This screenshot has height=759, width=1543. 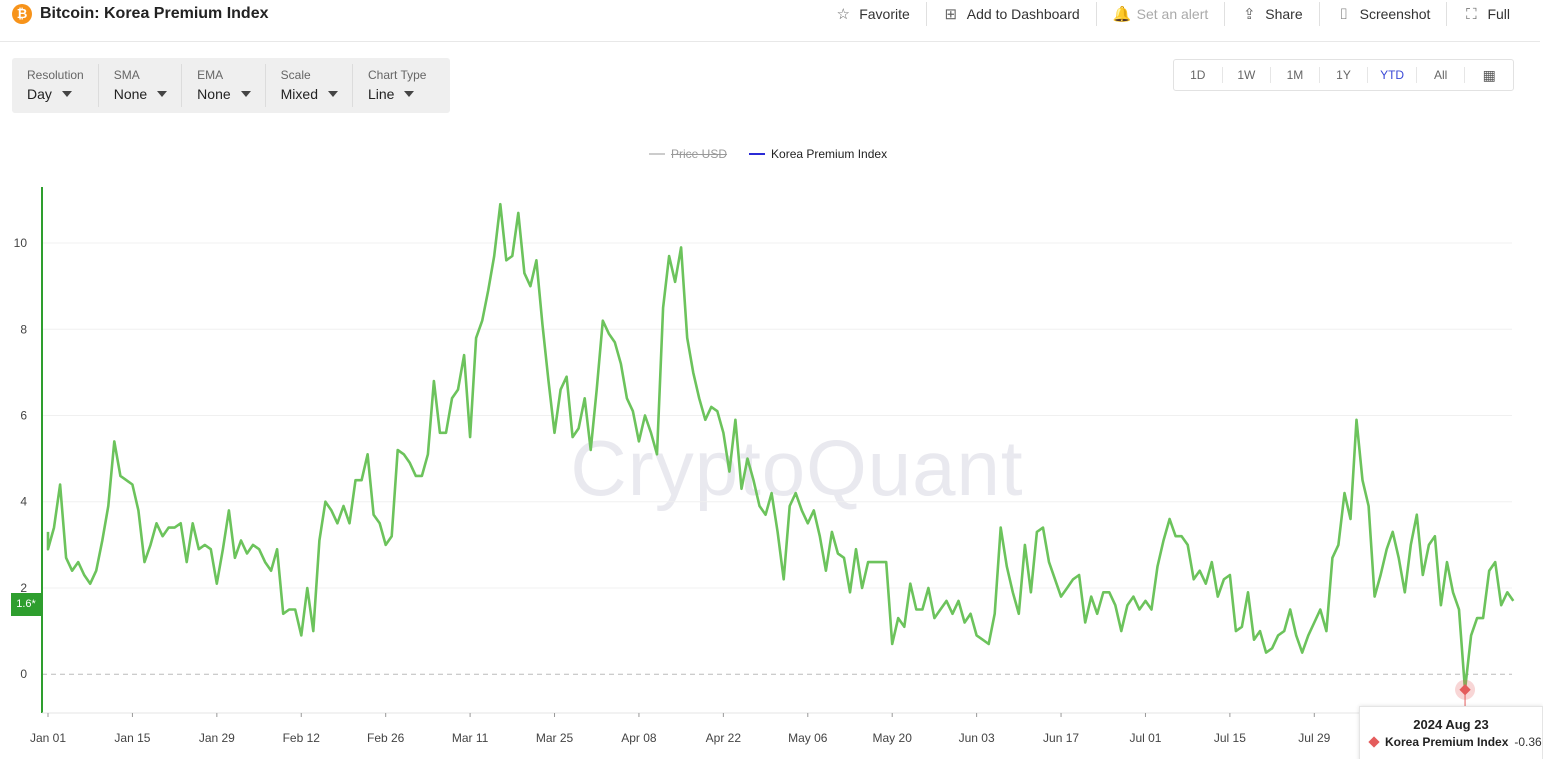 I want to click on diamond-marker-icon, so click(x=1374, y=742).